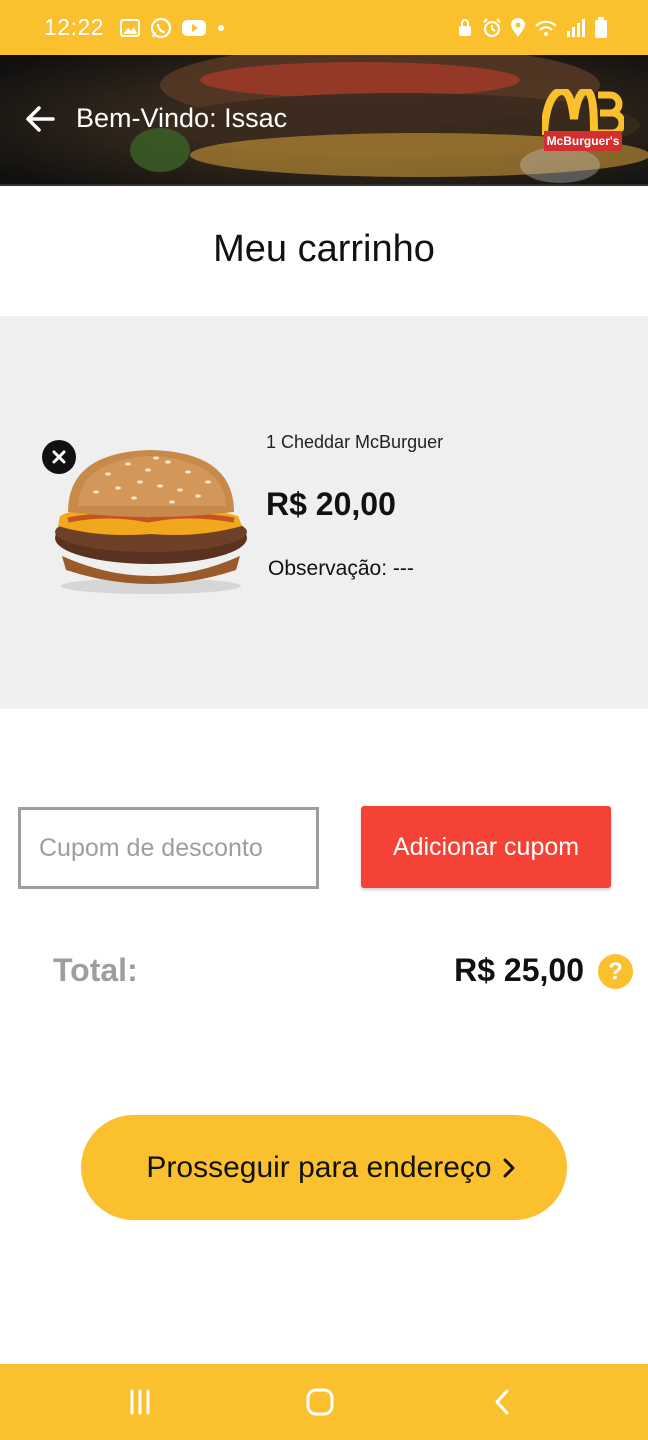 Image resolution: width=648 pixels, height=1440 pixels. I want to click on add-coupon-button: Adicionar cupom, so click(486, 847).